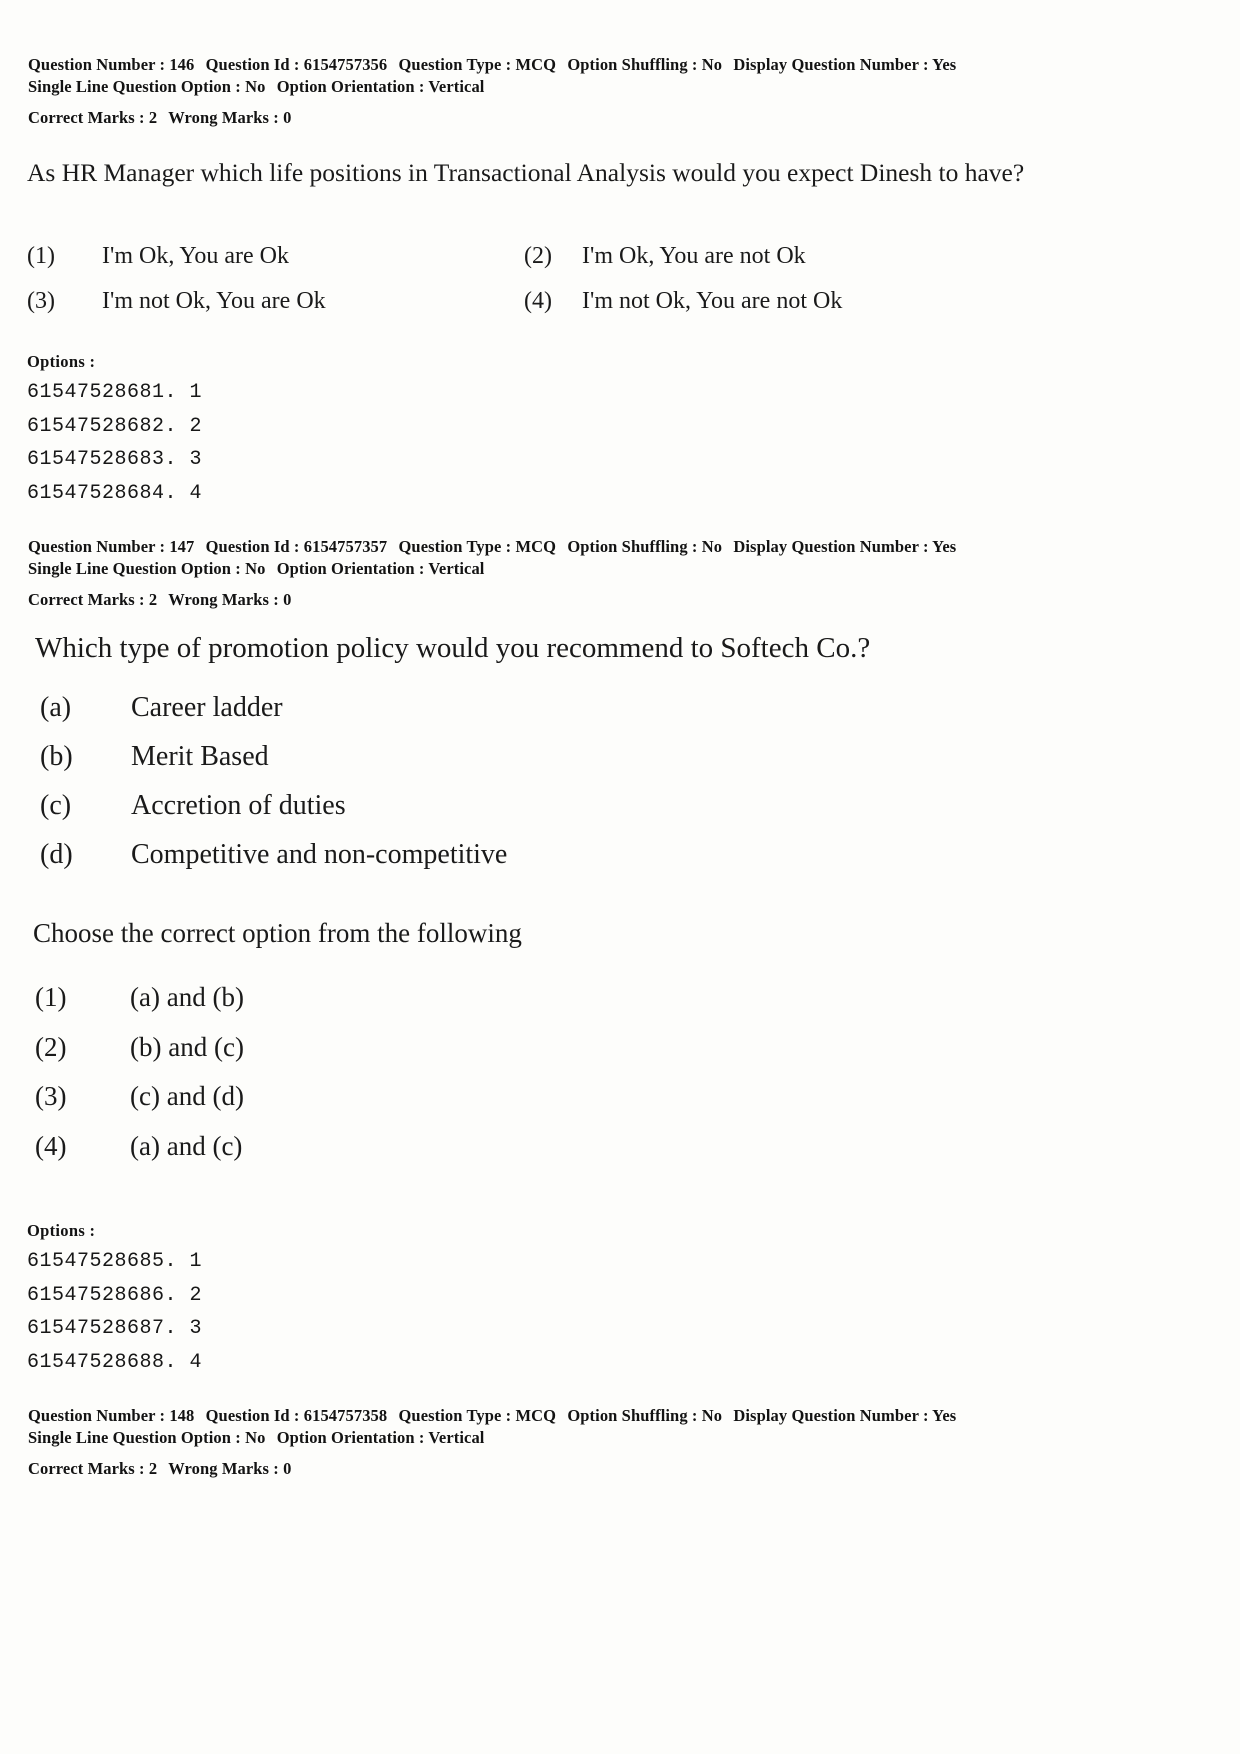 This screenshot has width=1240, height=1754. Describe the element at coordinates (944, 64) in the screenshot. I see `display-question-number-value-146: Yes` at that location.